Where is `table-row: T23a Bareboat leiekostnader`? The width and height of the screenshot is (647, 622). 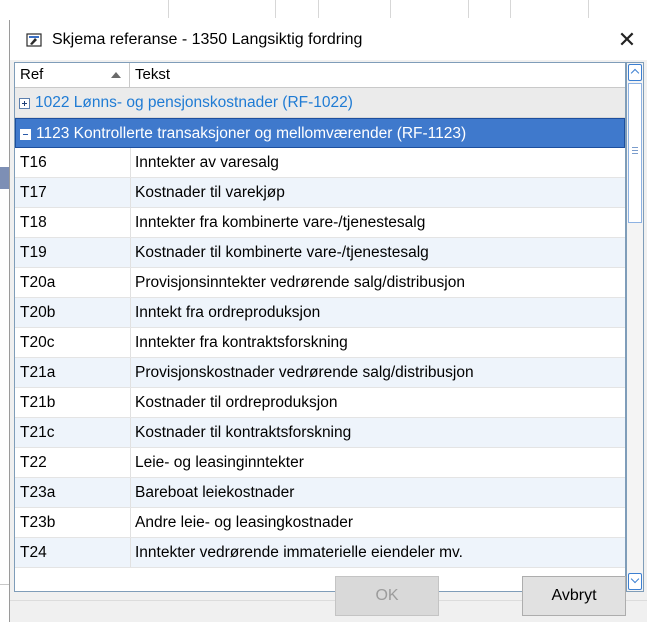 table-row: T23a Bareboat leiekostnader is located at coordinates (320, 493).